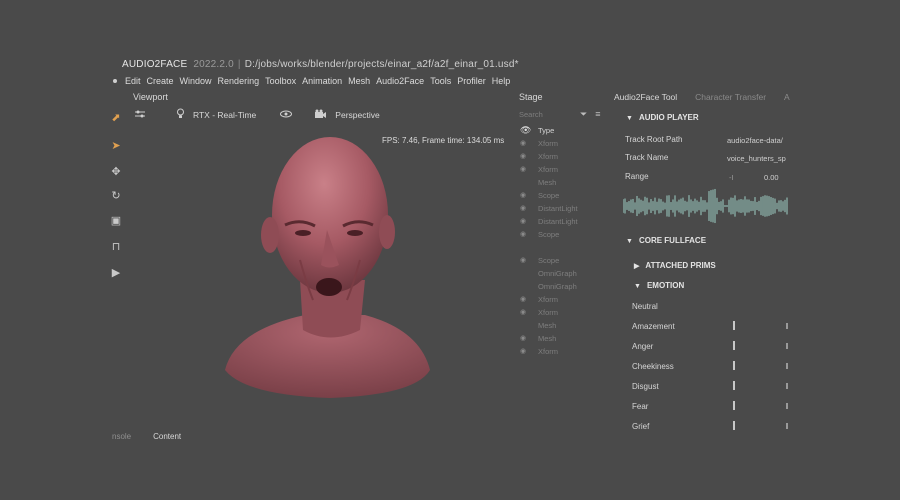 This screenshot has width=900, height=500. What do you see at coordinates (167, 436) in the screenshot?
I see `tab-content: Content` at bounding box center [167, 436].